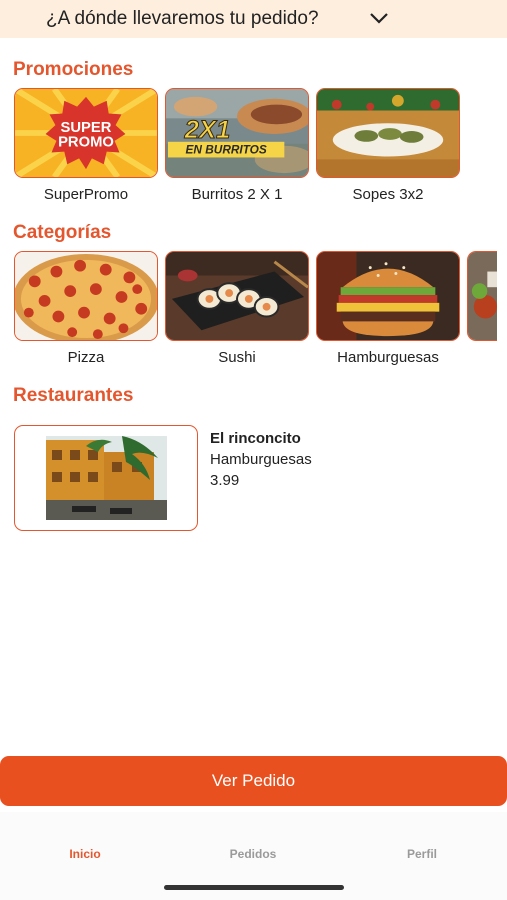  I want to click on address-selector: ¿A dónde llevaremos tu pedido?, so click(253, 19).